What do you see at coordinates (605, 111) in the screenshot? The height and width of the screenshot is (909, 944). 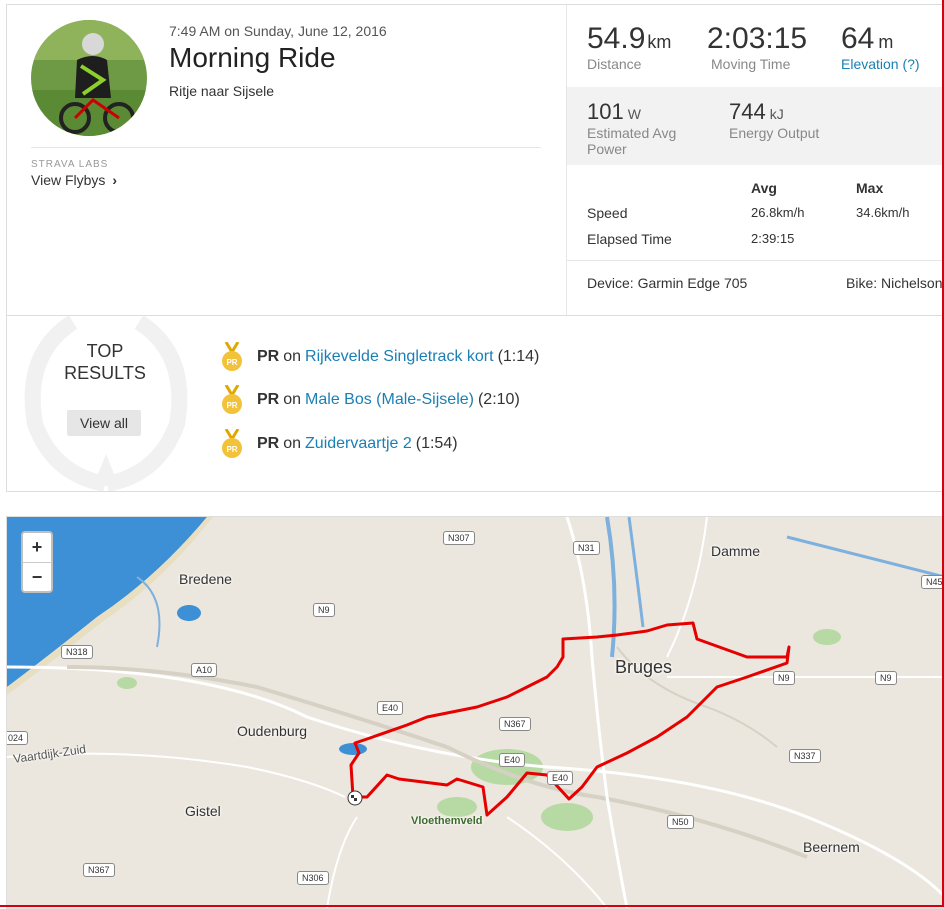 I see `power-value: 101` at bounding box center [605, 111].